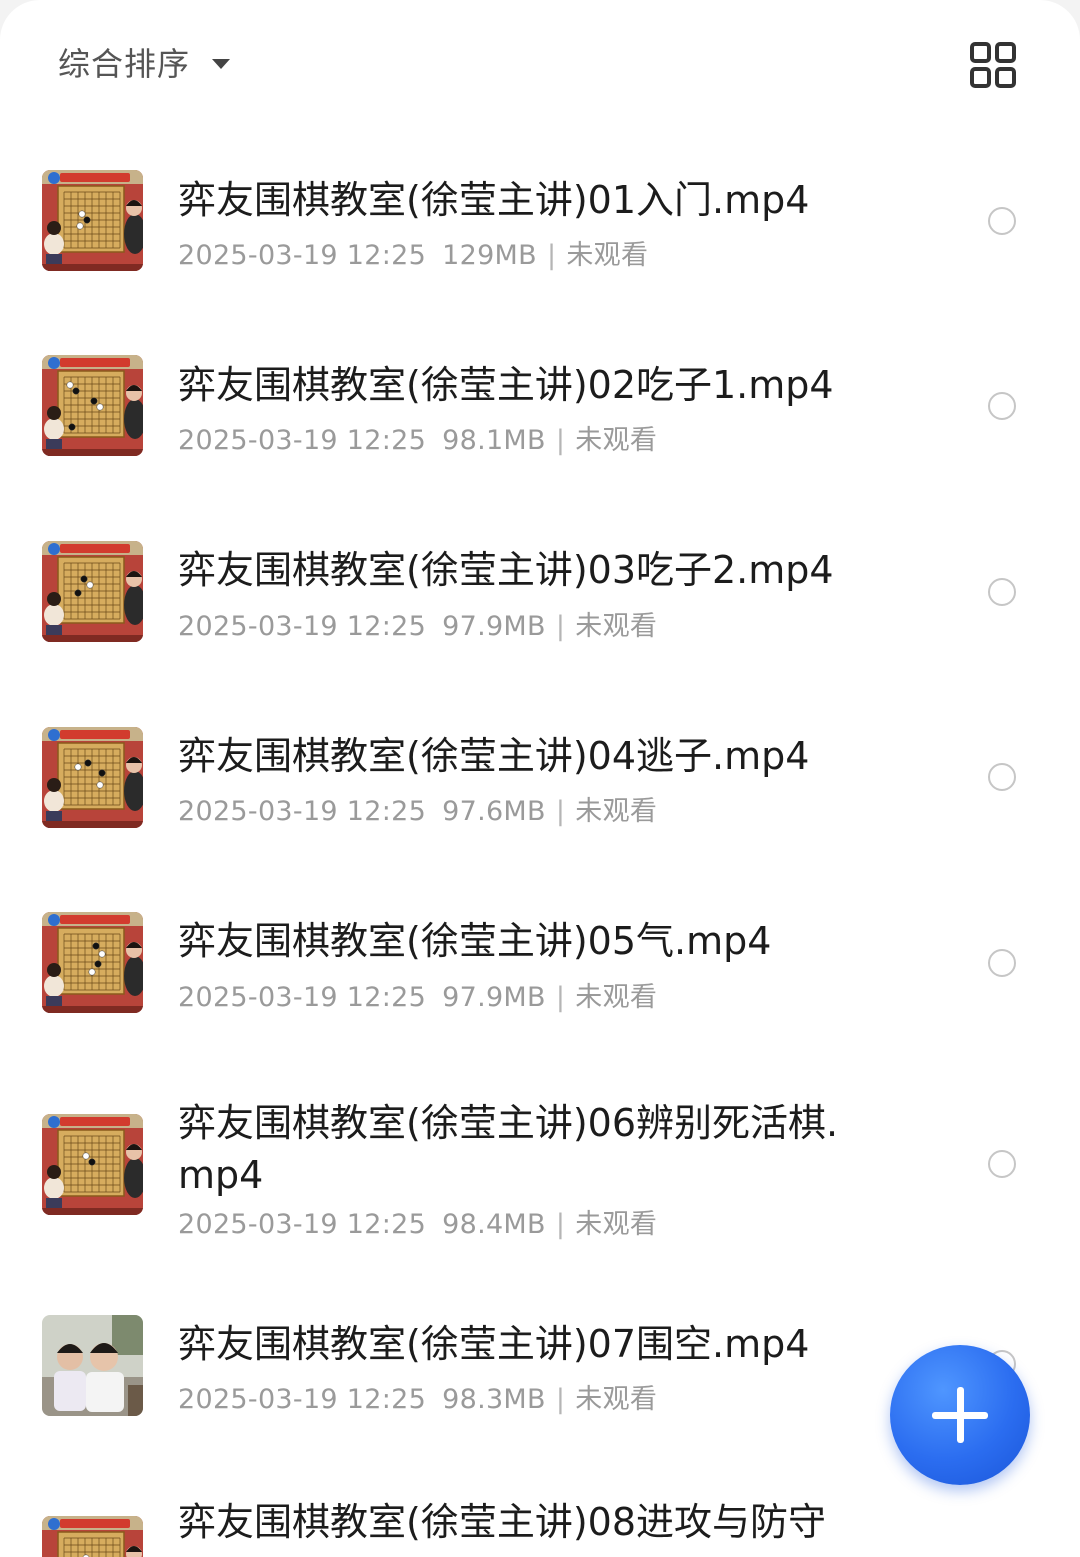 The width and height of the screenshot is (1080, 1557). Describe the element at coordinates (540, 60) in the screenshot. I see `toolbar: 综合排序` at that location.